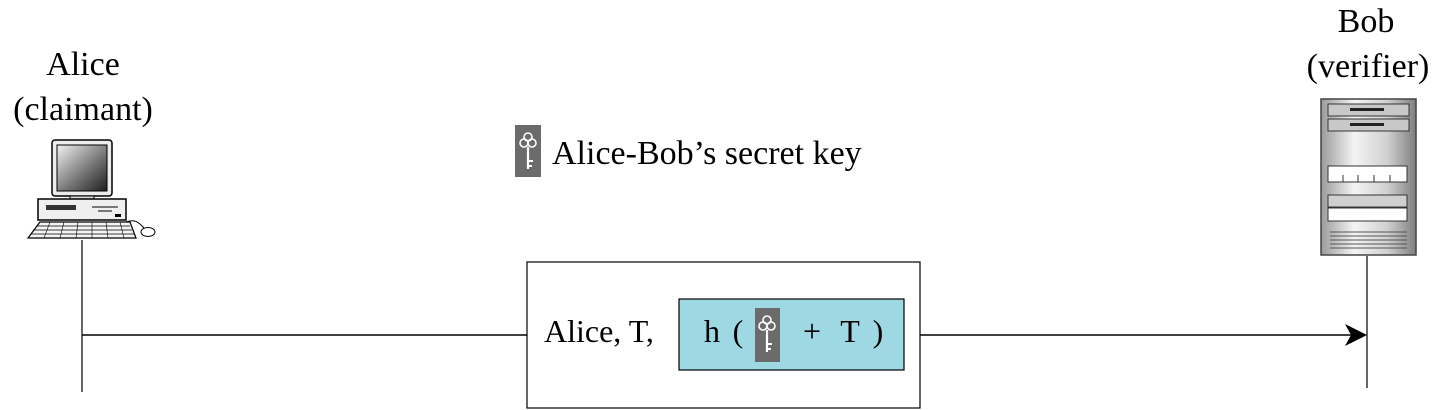 The width and height of the screenshot is (1442, 410). What do you see at coordinates (1368, 66) in the screenshot?
I see `bob-role: (verifier)` at bounding box center [1368, 66].